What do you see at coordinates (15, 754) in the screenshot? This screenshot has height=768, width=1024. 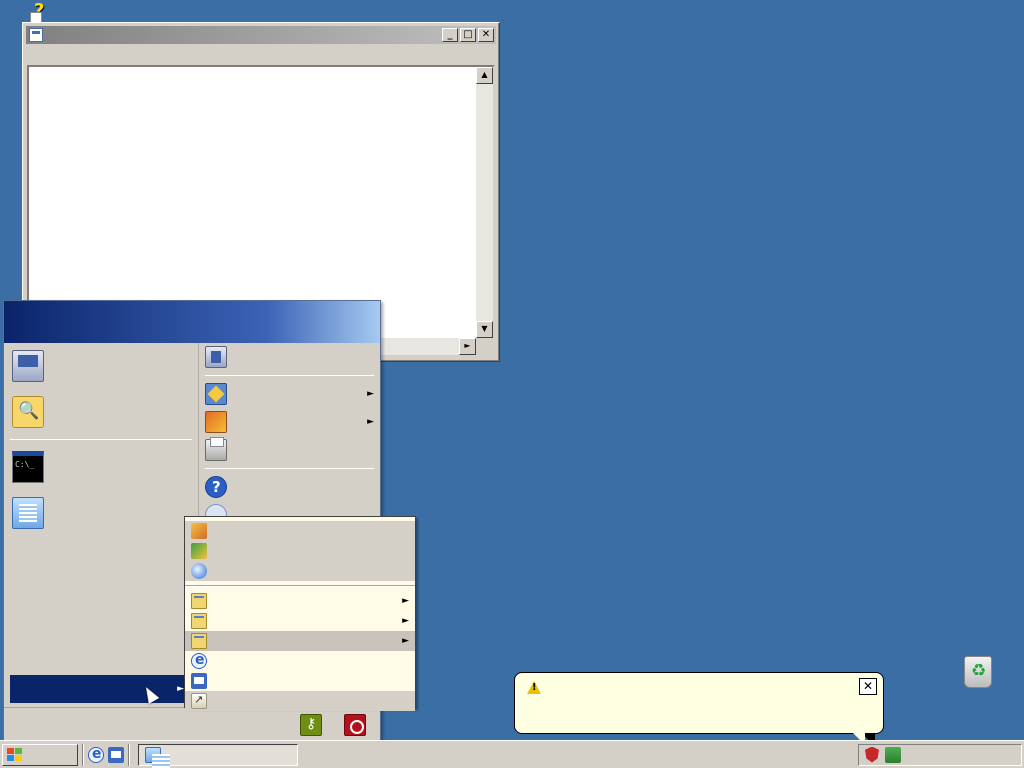 I see `windows-logo-icon` at bounding box center [15, 754].